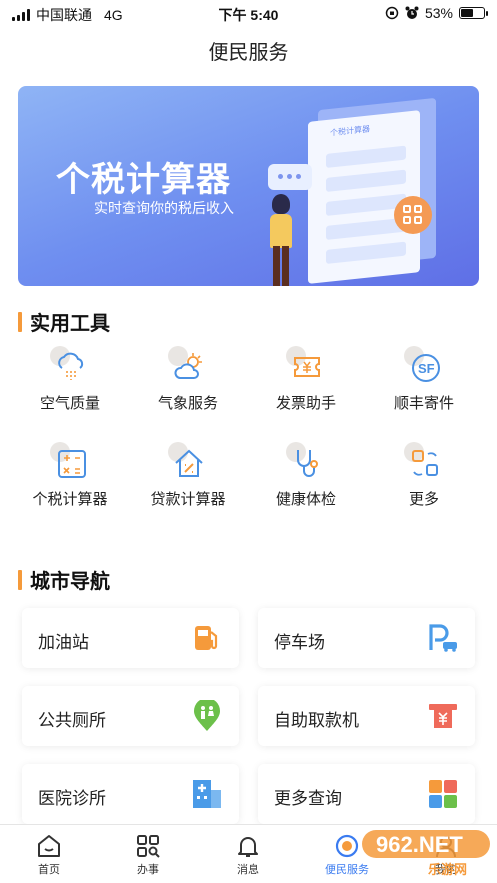  I want to click on tools-section-heading: 实用工具, so click(64, 321).